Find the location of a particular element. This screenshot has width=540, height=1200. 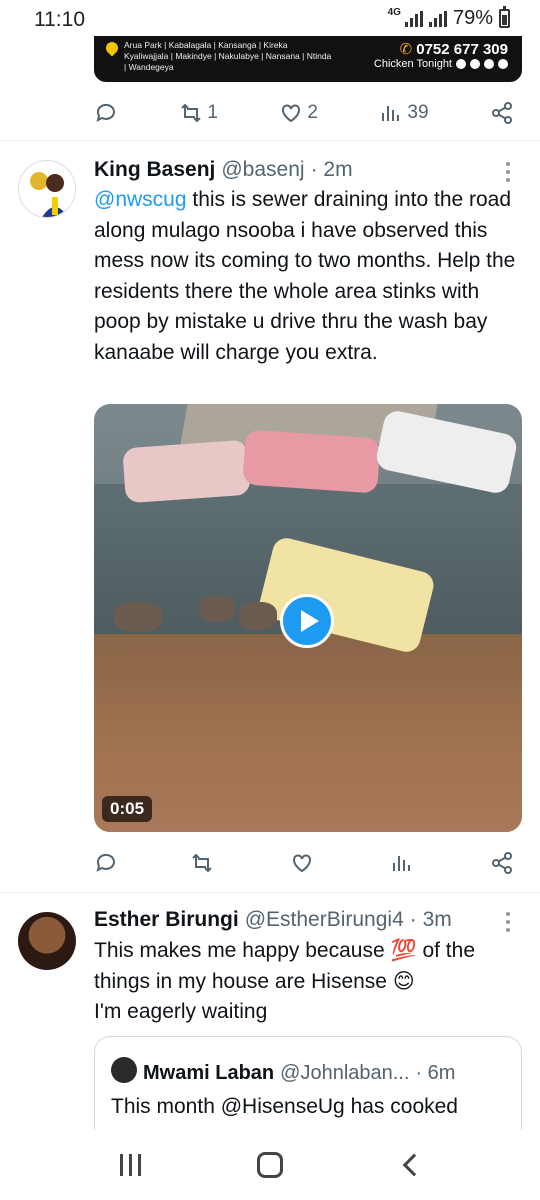

tweet-actions is located at coordinates (304, 863).